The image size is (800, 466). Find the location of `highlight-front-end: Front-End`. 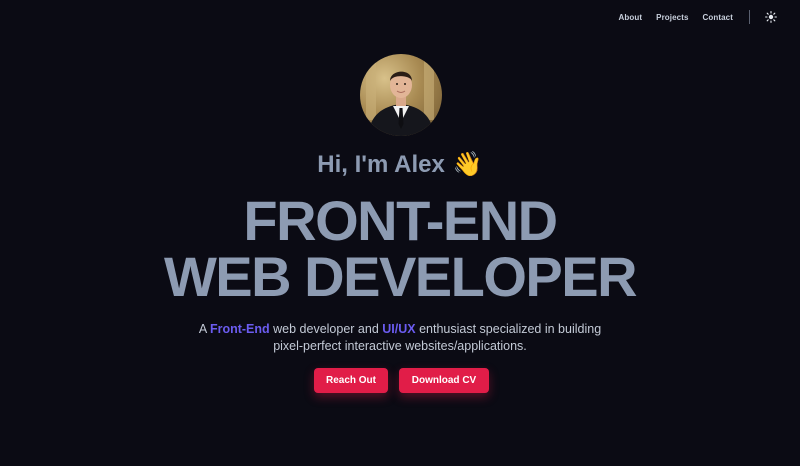

highlight-front-end: Front-End is located at coordinates (239, 329).